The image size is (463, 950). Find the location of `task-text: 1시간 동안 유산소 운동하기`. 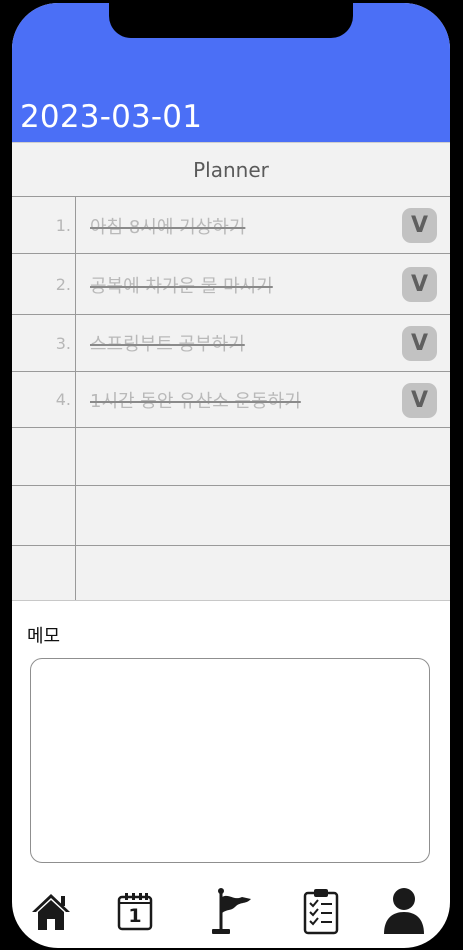

task-text: 1시간 동안 유산소 운동하기 is located at coordinates (195, 400).